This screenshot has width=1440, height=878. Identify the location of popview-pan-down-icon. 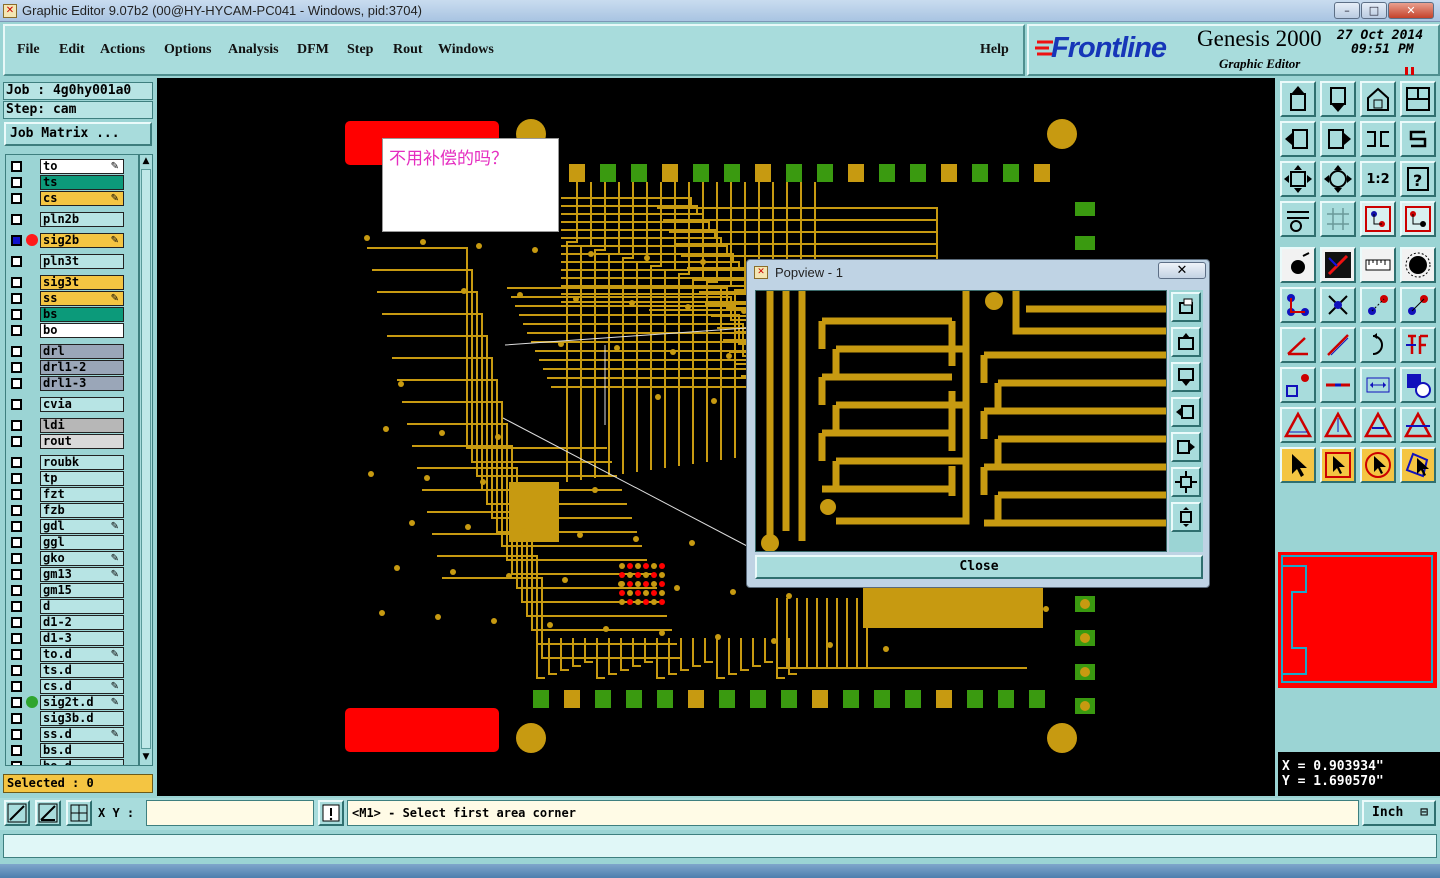
(1186, 377).